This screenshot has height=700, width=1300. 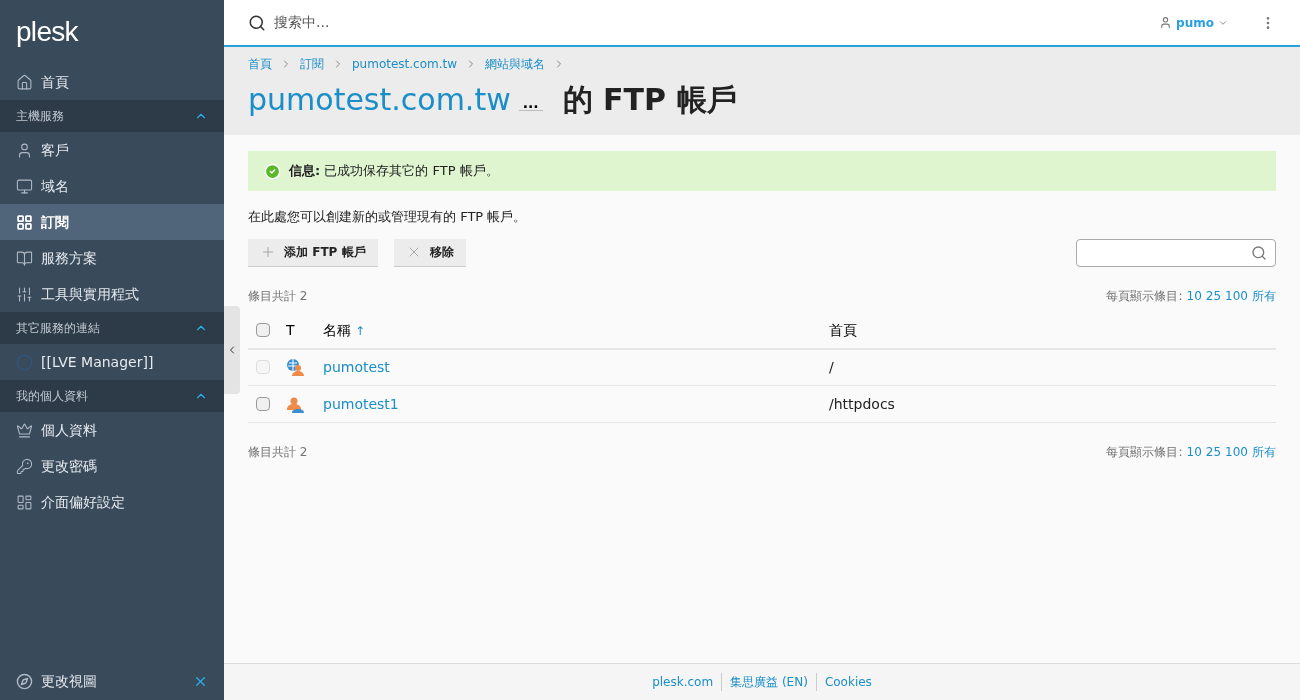 What do you see at coordinates (24, 681) in the screenshot?
I see `compass-icon` at bounding box center [24, 681].